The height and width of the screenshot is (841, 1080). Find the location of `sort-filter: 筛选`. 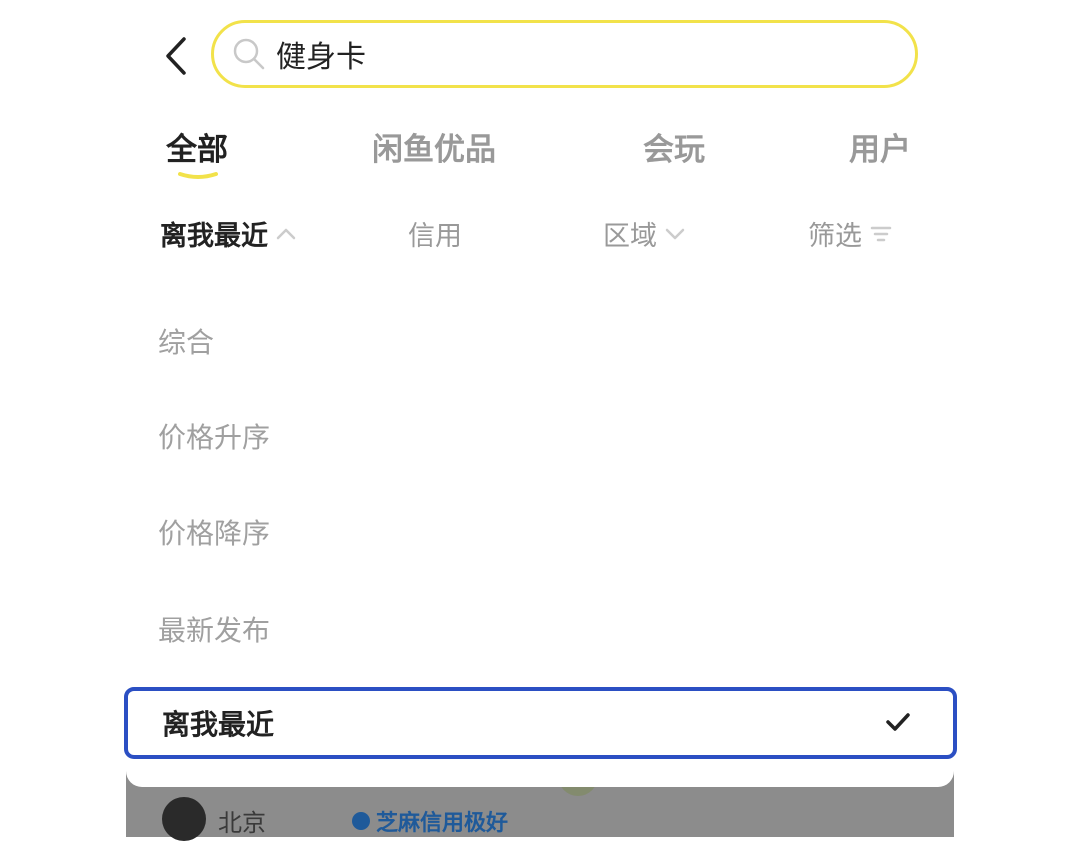

sort-filter: 筛选 is located at coordinates (850, 233).